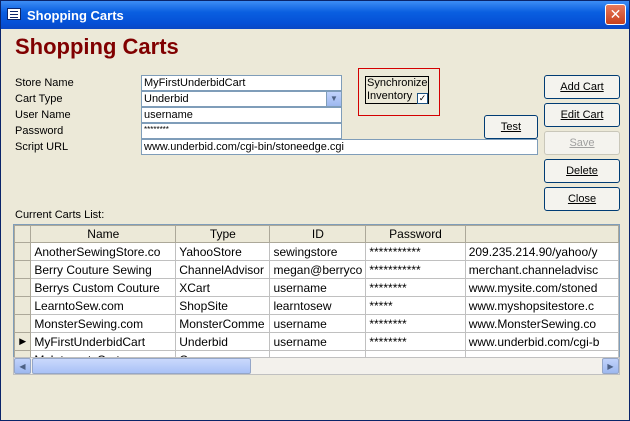 The width and height of the screenshot is (630, 421). Describe the element at coordinates (541, 287) in the screenshot. I see `cell-url: www.mysite.com/stoned` at that location.